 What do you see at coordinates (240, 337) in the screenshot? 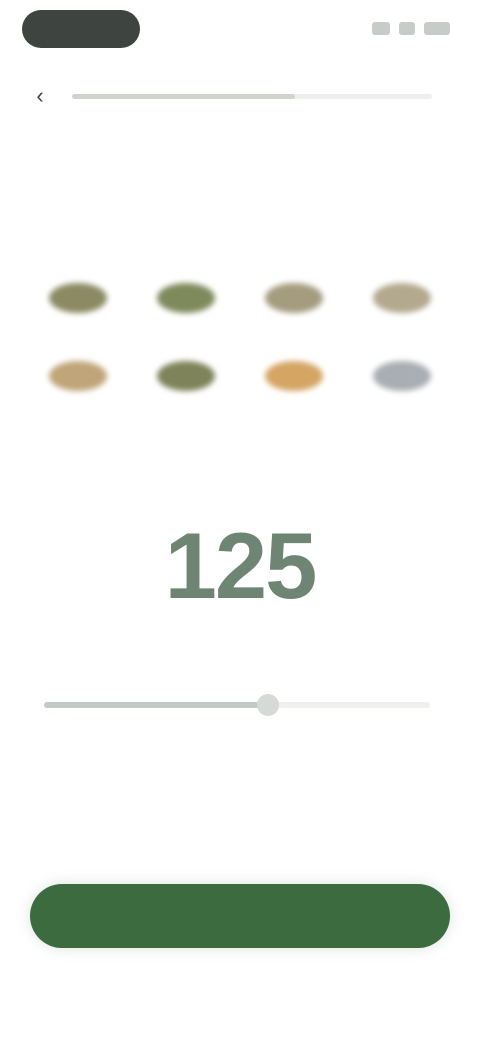
I see `food-grid` at bounding box center [240, 337].